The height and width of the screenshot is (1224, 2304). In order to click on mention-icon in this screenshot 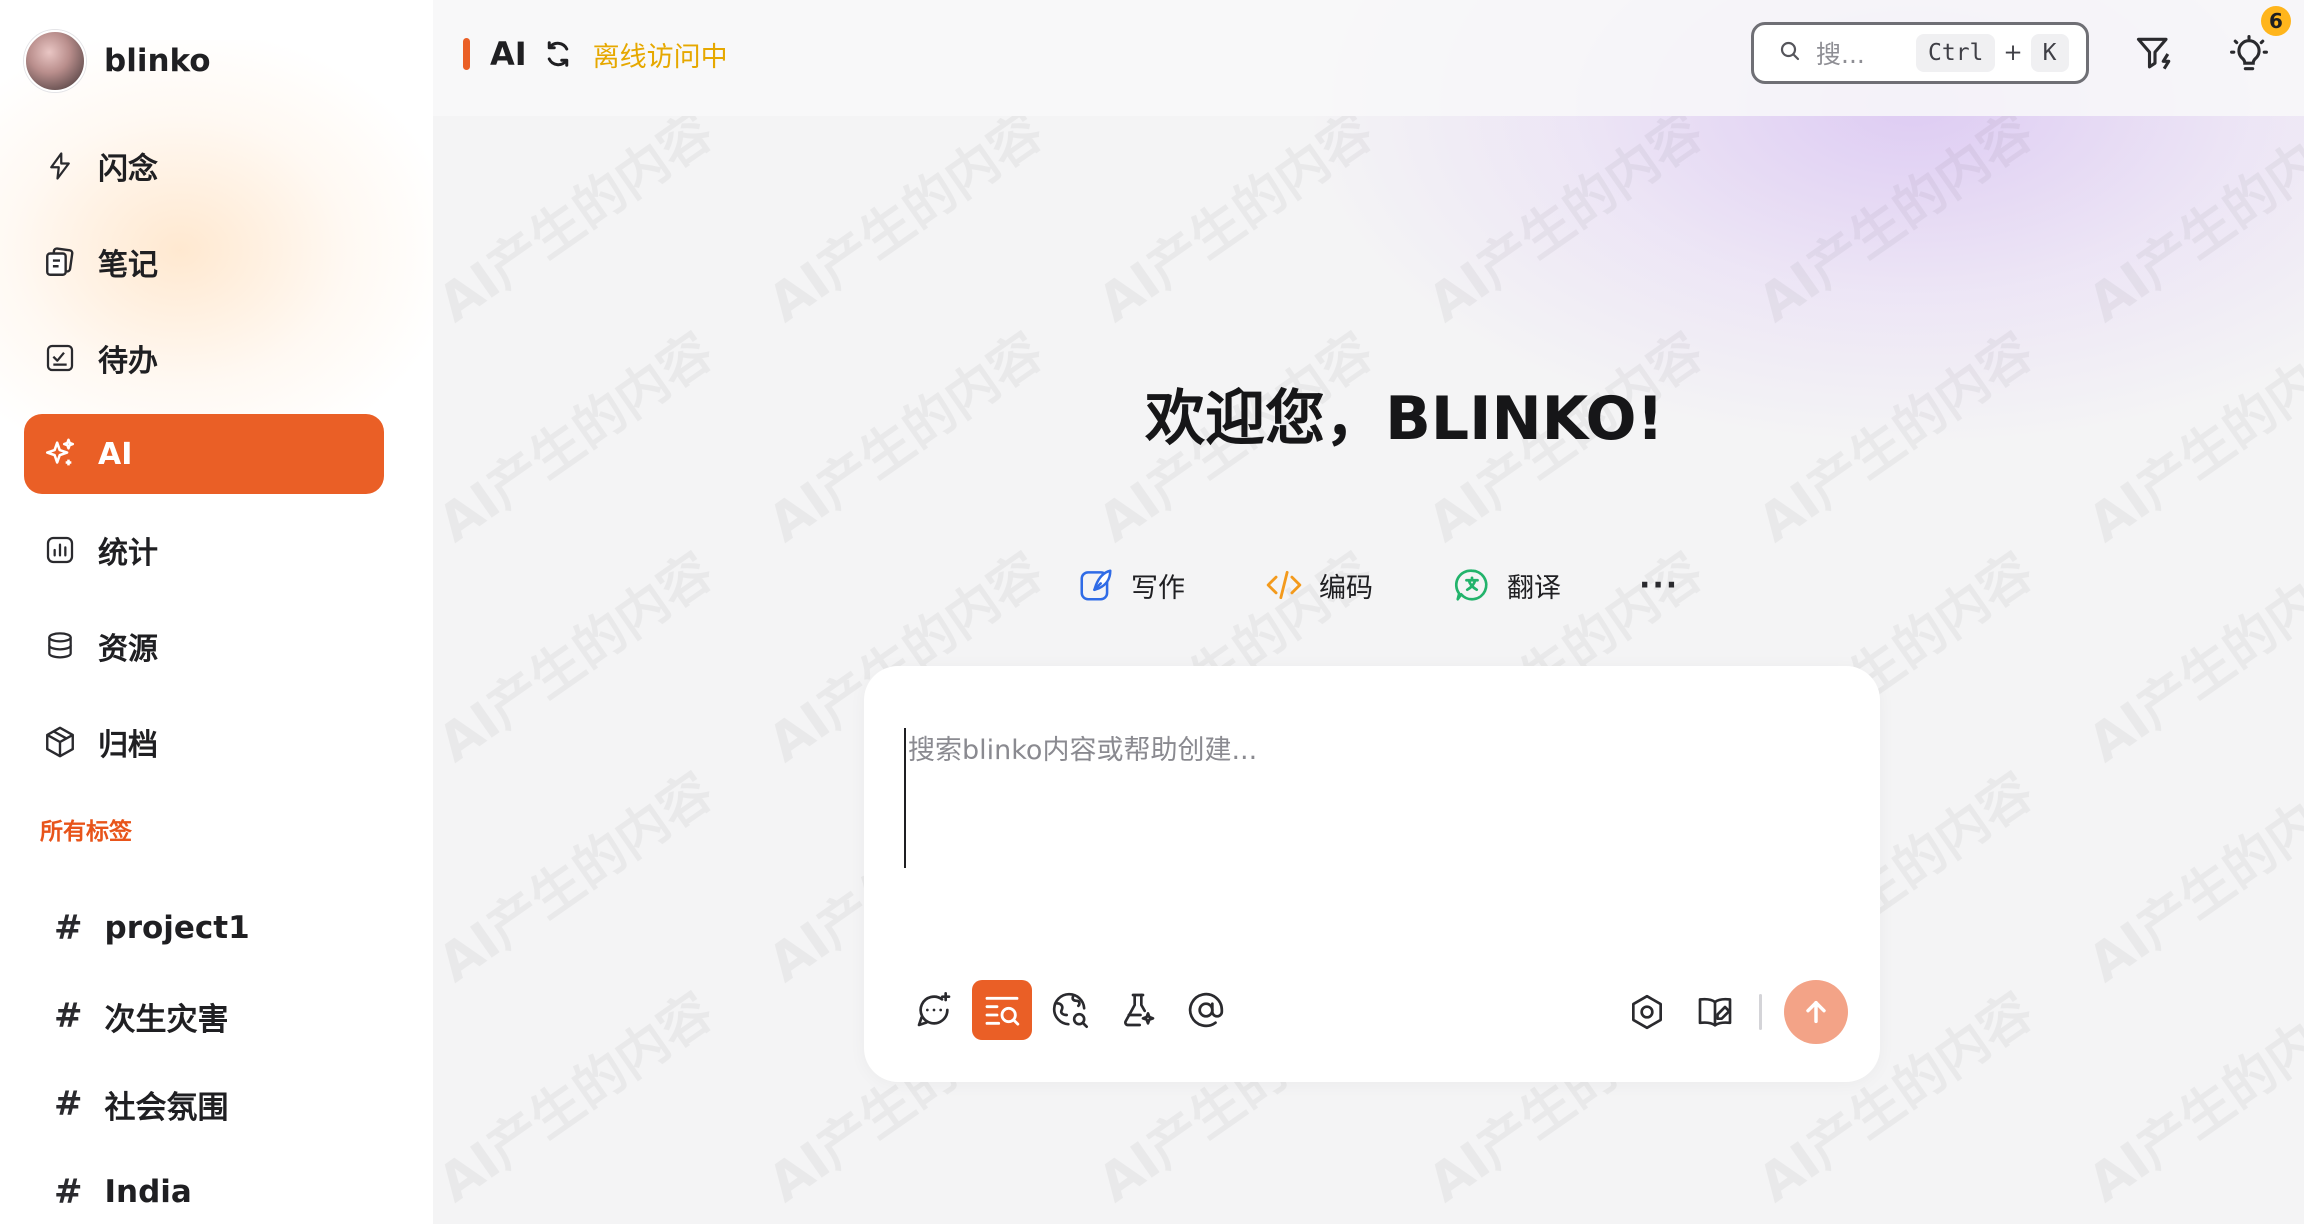, I will do `click(1206, 1010)`.